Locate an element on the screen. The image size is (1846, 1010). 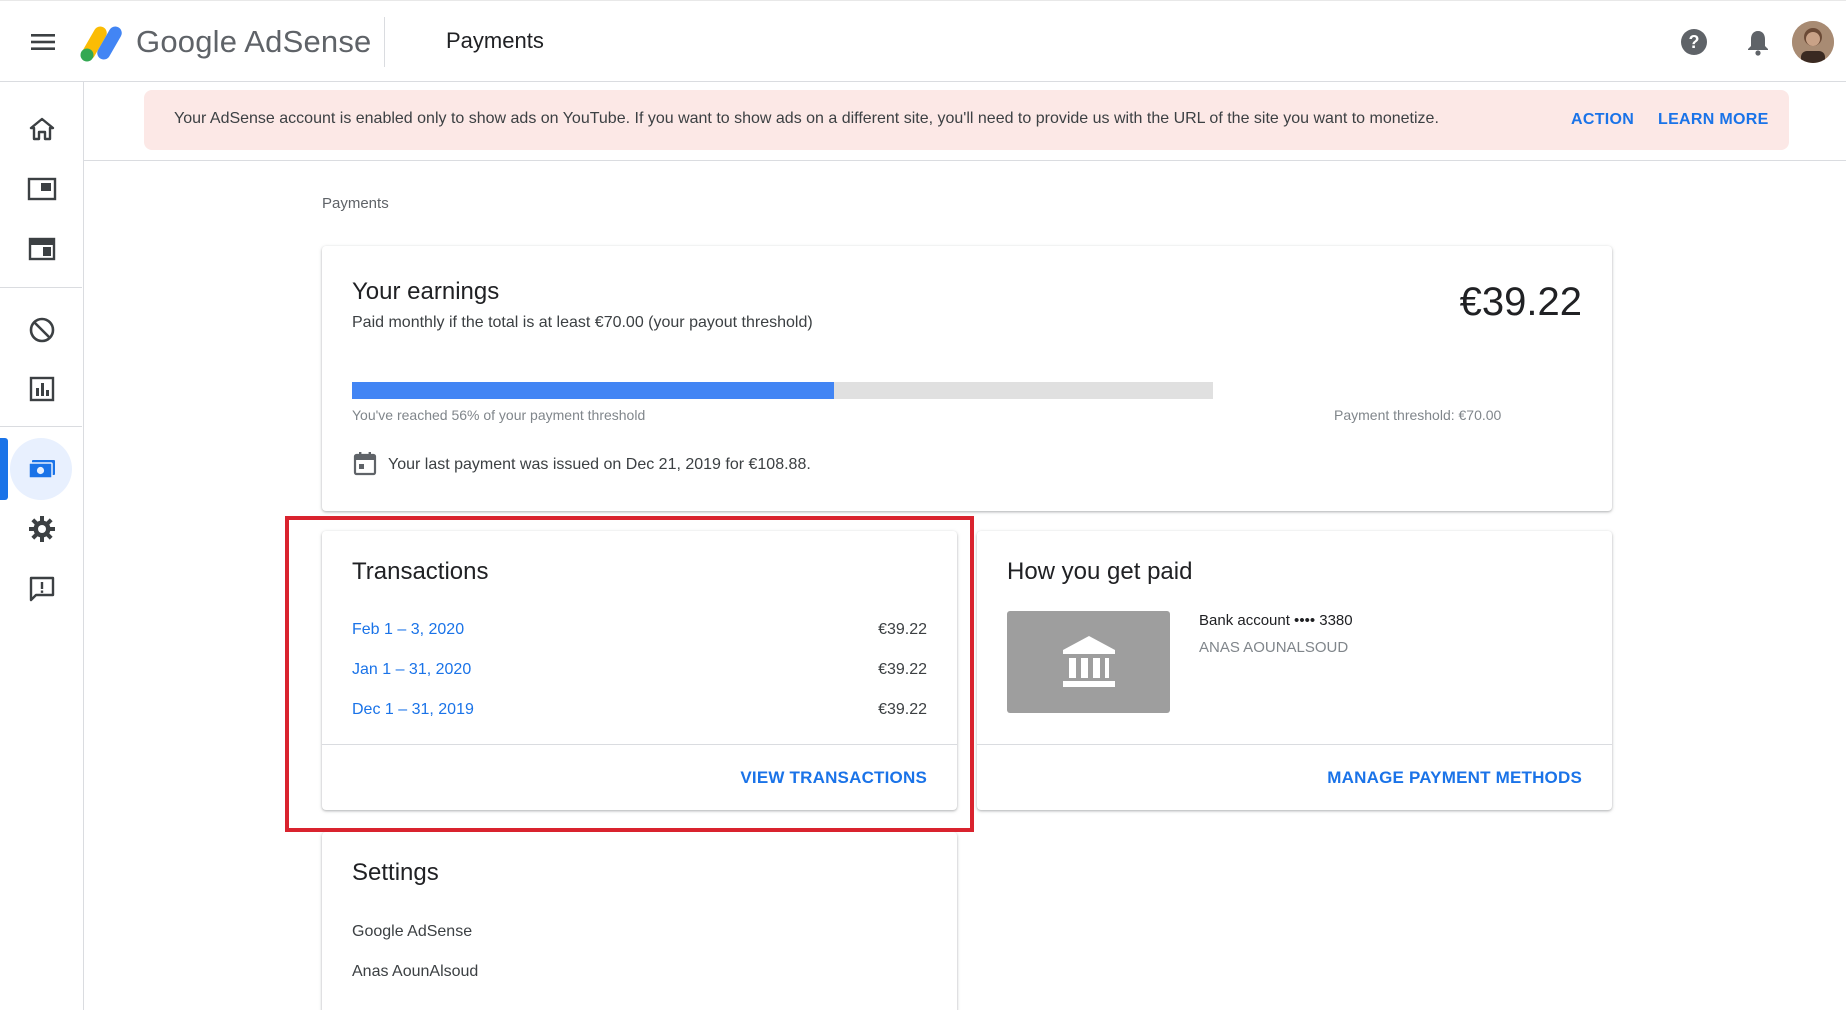
help-icon: ? is located at coordinates (1694, 42).